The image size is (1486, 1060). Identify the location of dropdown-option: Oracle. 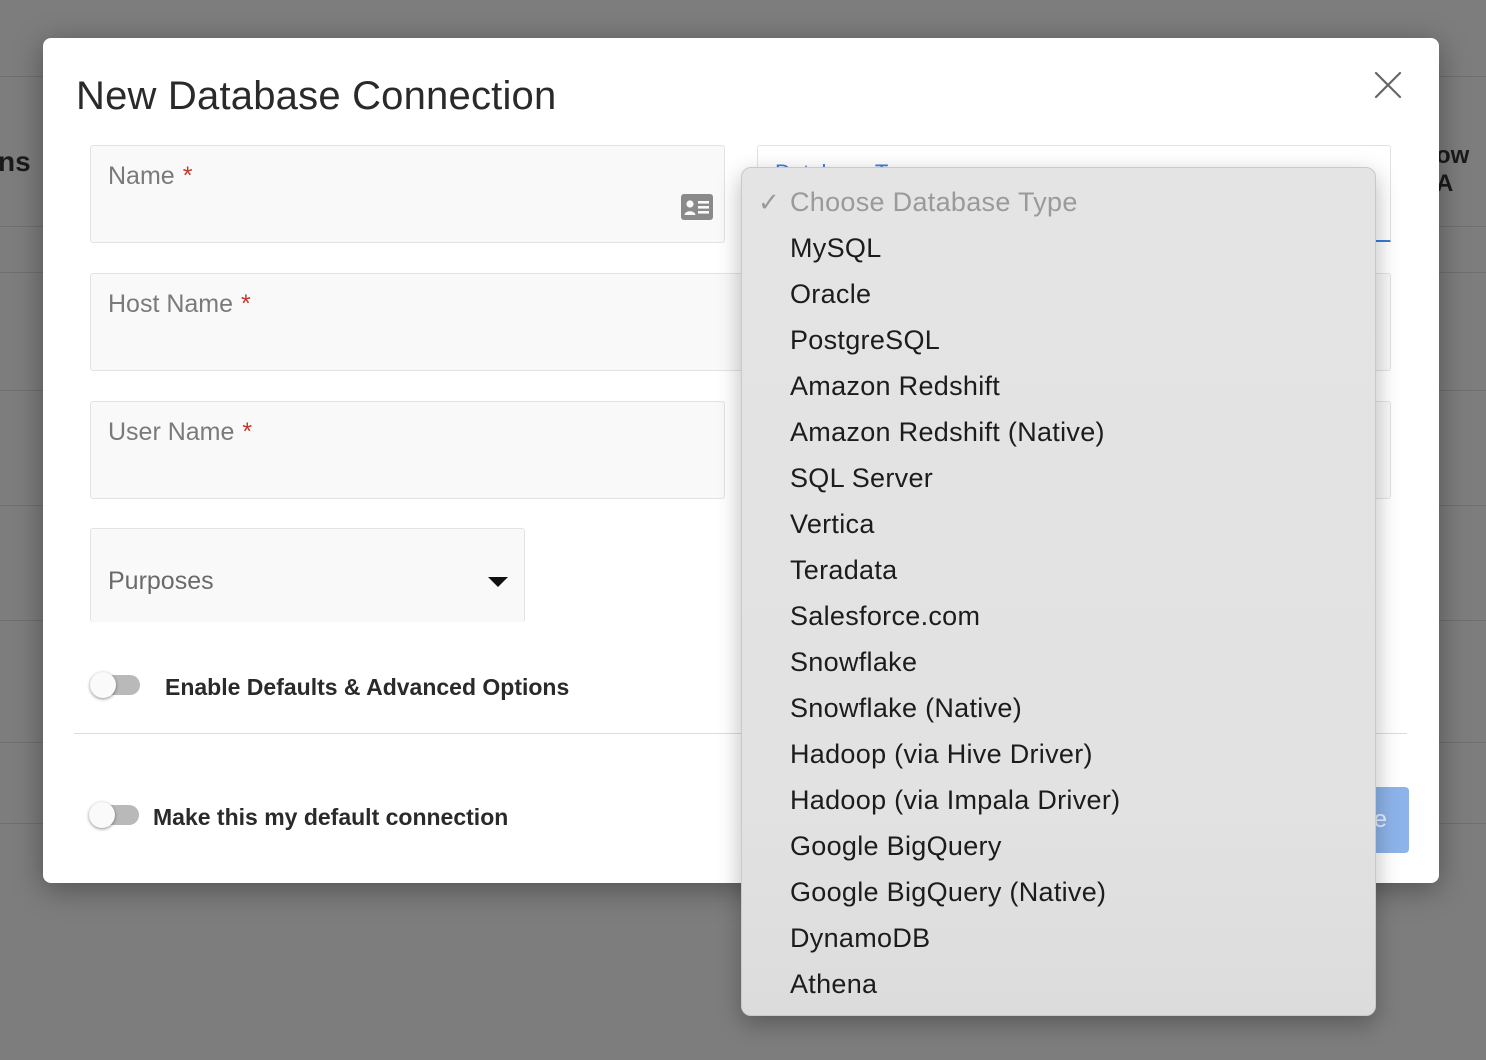
(1058, 294).